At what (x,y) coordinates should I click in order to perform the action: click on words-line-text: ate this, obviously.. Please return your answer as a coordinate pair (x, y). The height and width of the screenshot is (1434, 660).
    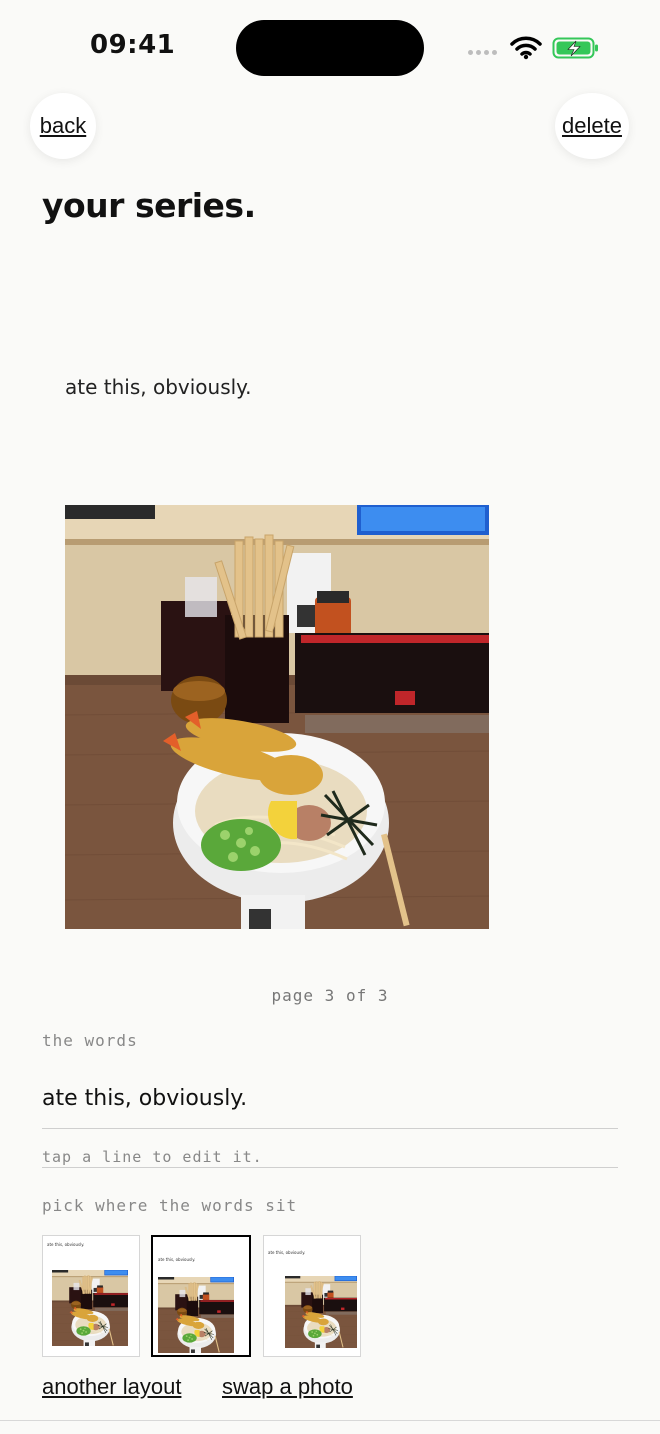
    Looking at the image, I should click on (145, 1098).